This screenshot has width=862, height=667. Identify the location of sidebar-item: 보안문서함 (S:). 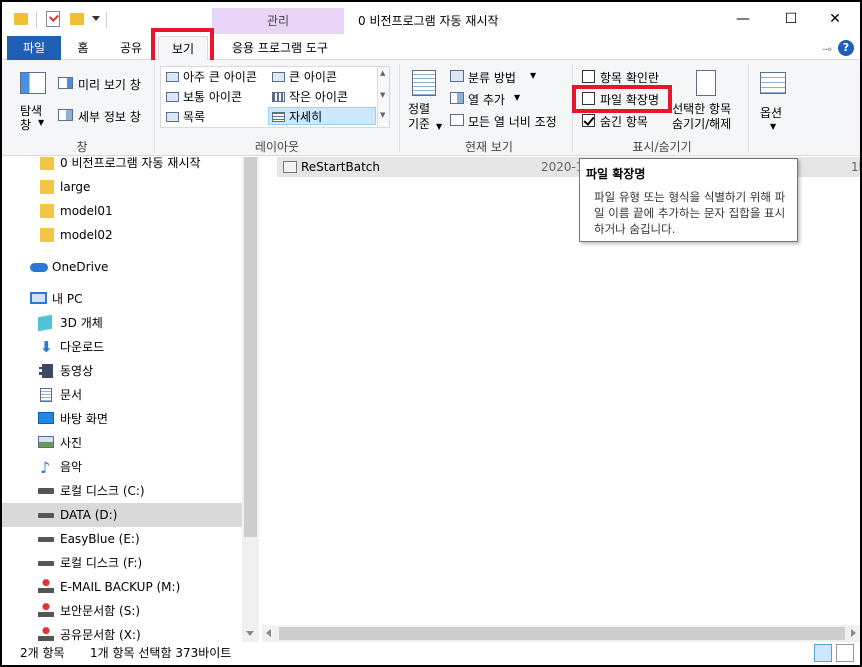
(122, 611).